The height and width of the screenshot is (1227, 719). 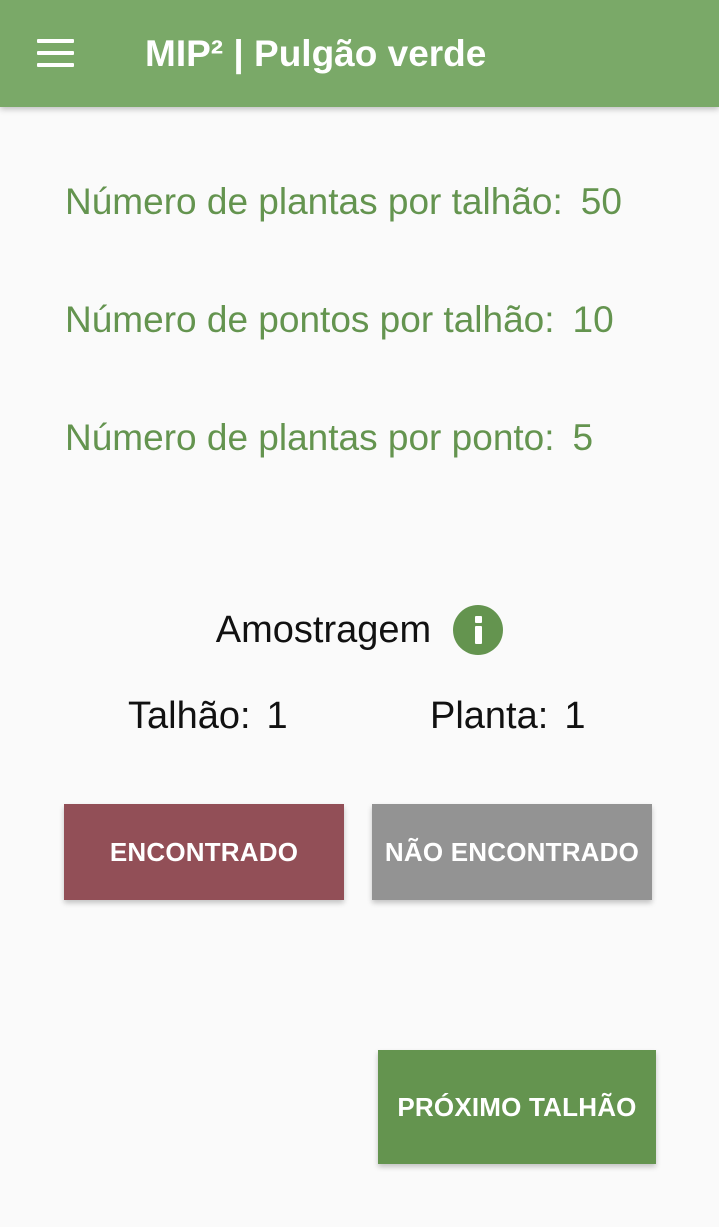 What do you see at coordinates (310, 437) in the screenshot?
I see `plants-per-point-label: Número de plantas por ponto:` at bounding box center [310, 437].